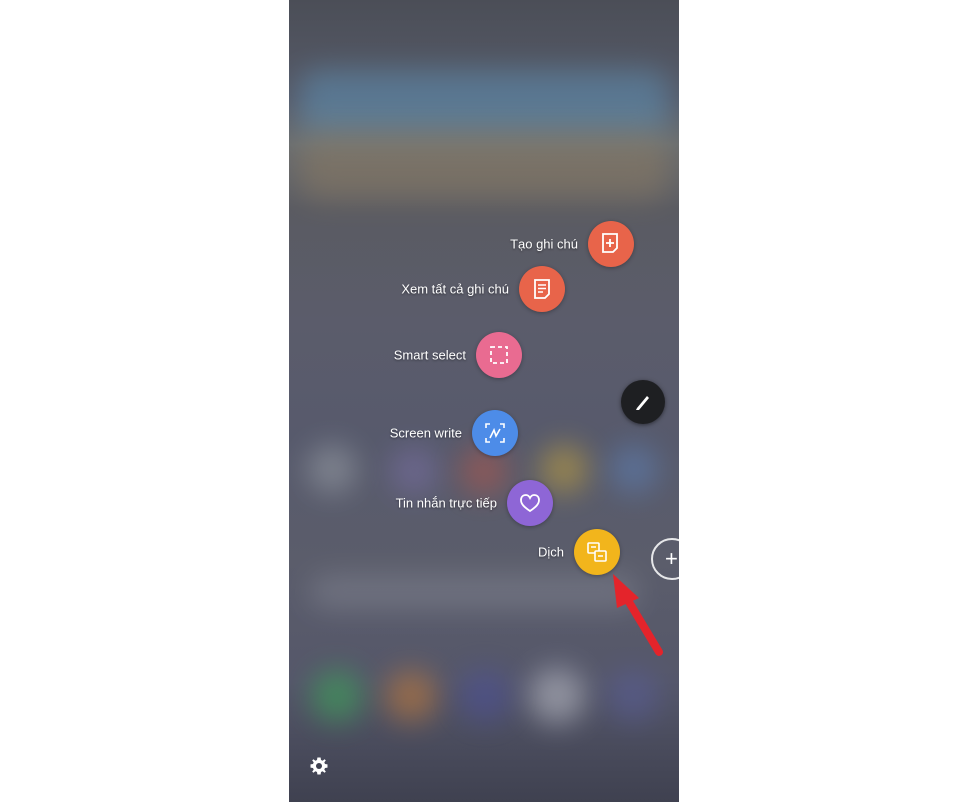 The width and height of the screenshot is (960, 802). What do you see at coordinates (454, 552) in the screenshot?
I see `menu-item-translate: Dịch` at bounding box center [454, 552].